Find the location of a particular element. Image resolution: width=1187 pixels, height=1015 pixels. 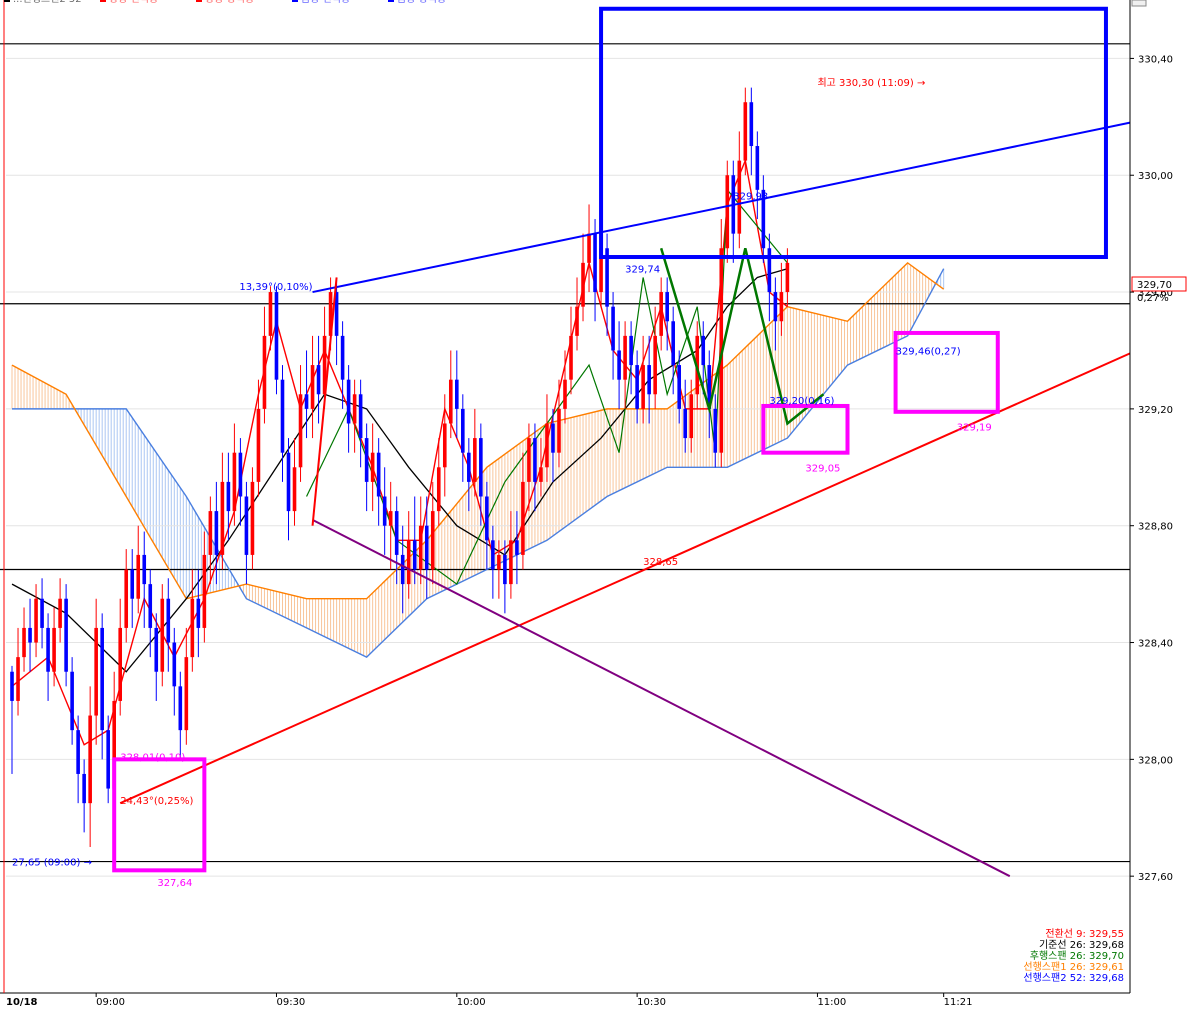

top-legend-label: 양봉 상역봉 is located at coordinates (229, 2).